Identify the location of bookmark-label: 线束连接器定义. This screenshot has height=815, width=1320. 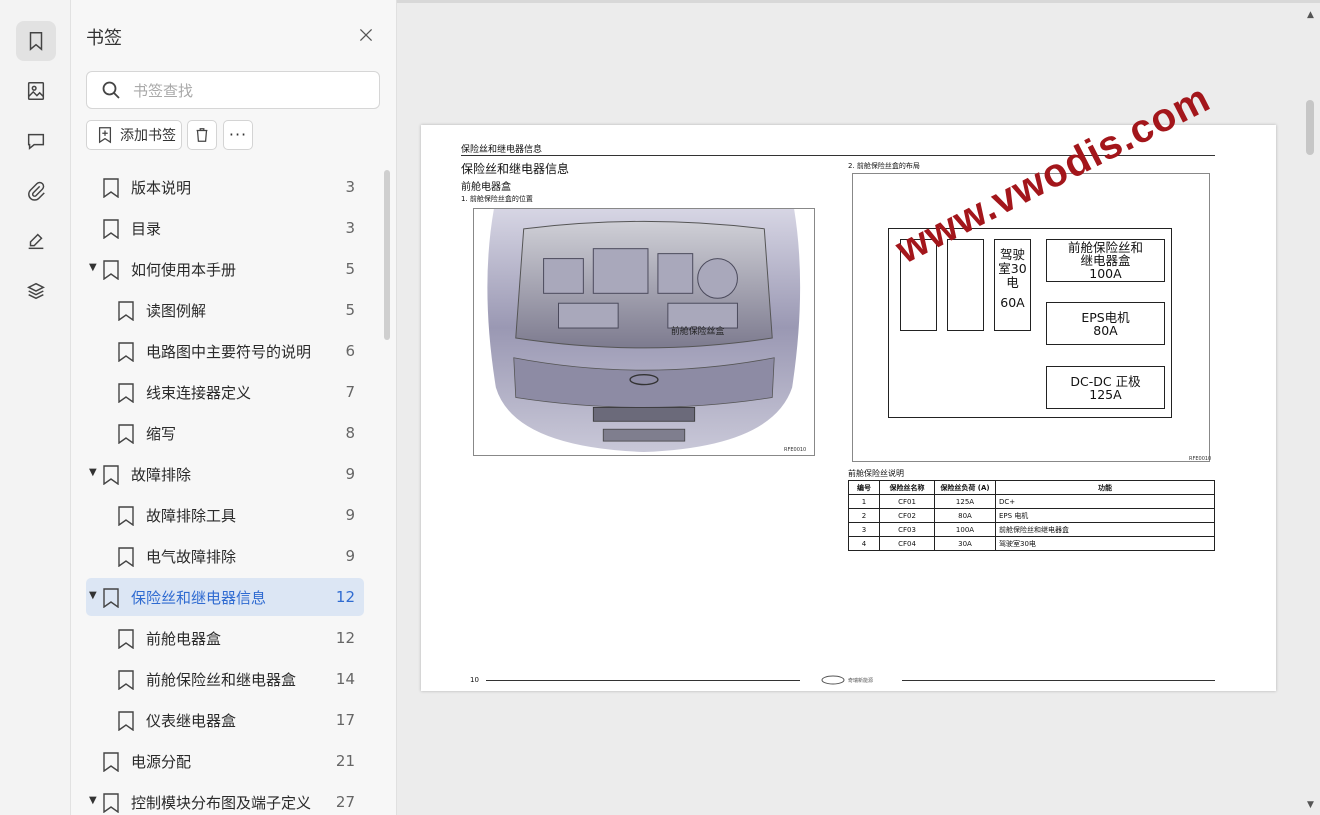
(199, 393).